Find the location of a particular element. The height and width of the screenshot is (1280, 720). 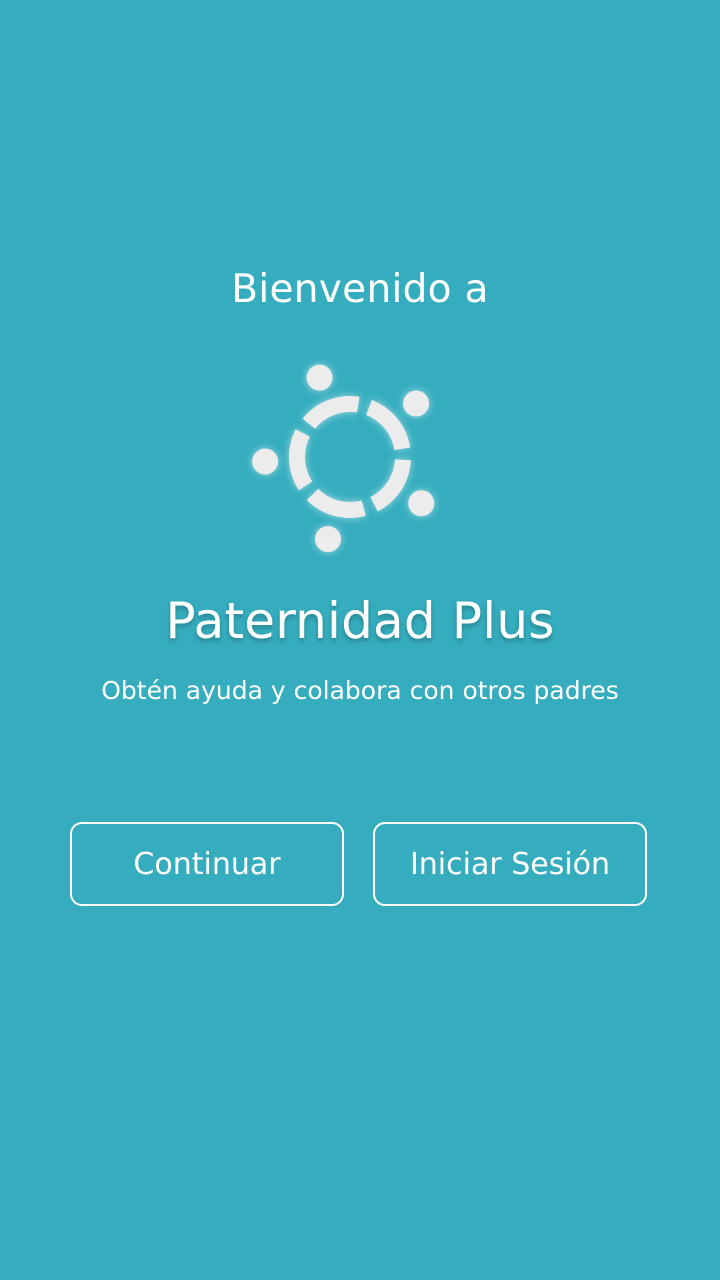

app-title: Paternidad Plus is located at coordinates (360, 621).